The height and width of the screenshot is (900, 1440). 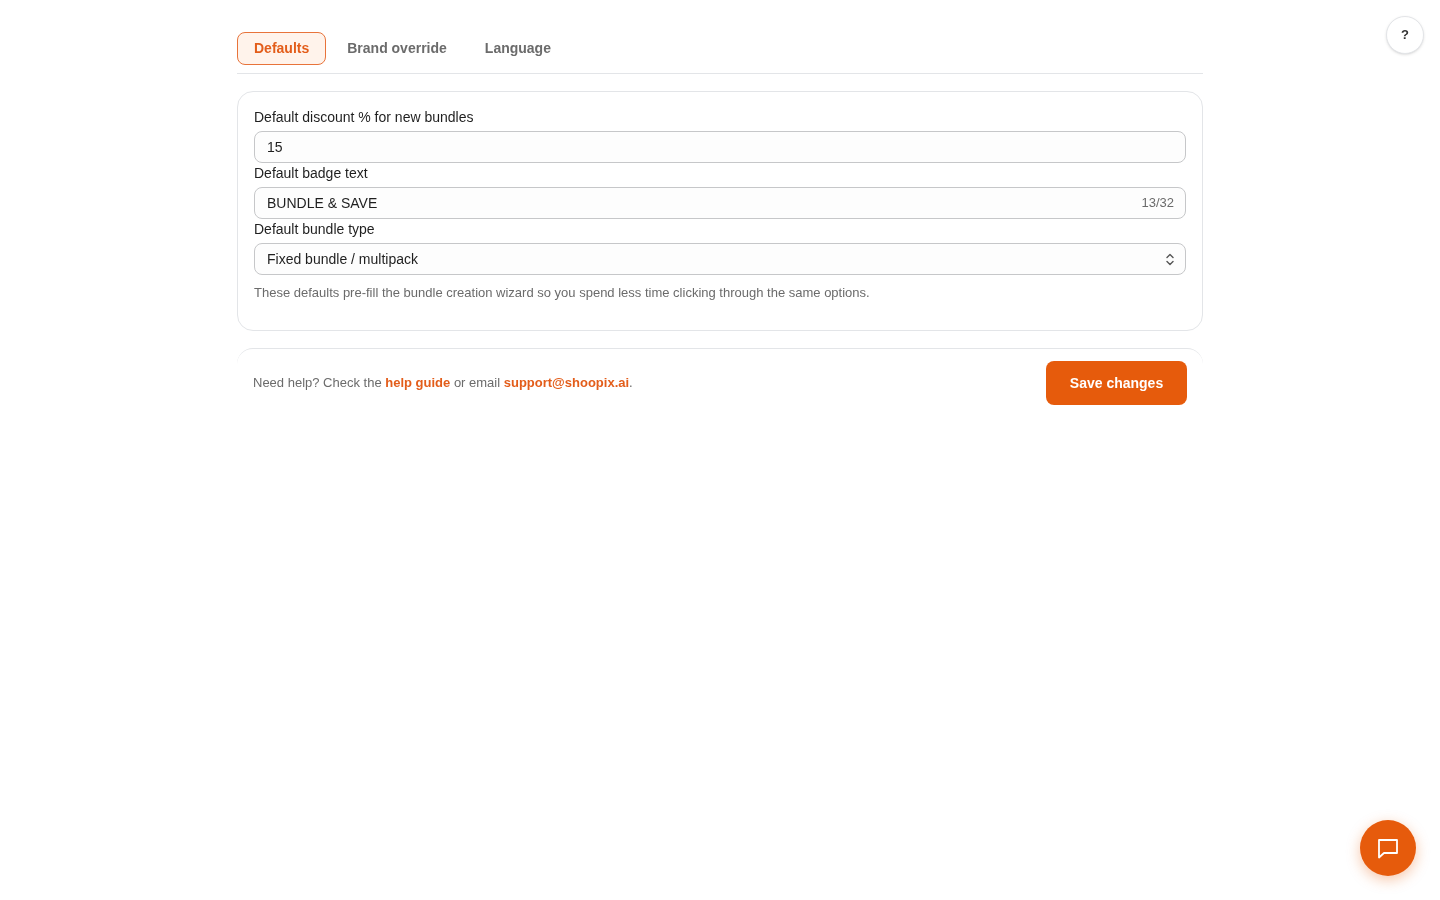 What do you see at coordinates (418, 383) in the screenshot?
I see `help-guide-link: help guide` at bounding box center [418, 383].